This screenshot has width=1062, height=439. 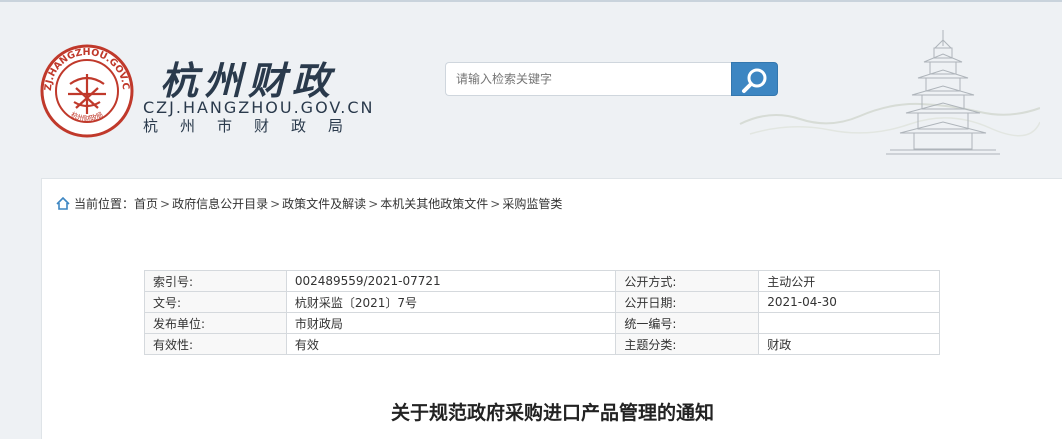 I want to click on hangzhou-finance-seal-logo: CZJ.HANGZHOU.GOV.CN 杭州财政局, so click(x=87, y=91).